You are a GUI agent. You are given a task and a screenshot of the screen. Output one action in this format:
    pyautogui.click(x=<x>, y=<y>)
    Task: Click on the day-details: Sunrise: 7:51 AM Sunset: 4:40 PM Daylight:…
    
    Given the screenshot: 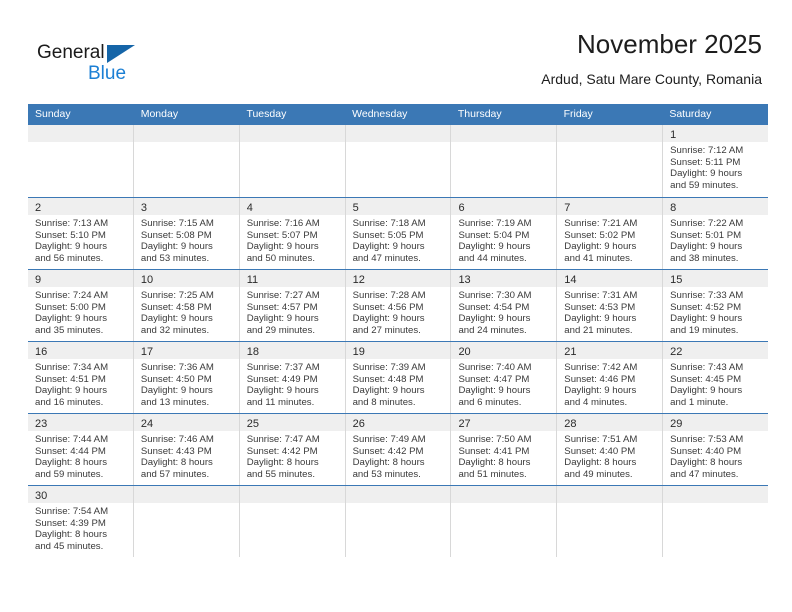 What is the action you would take?
    pyautogui.click(x=609, y=455)
    